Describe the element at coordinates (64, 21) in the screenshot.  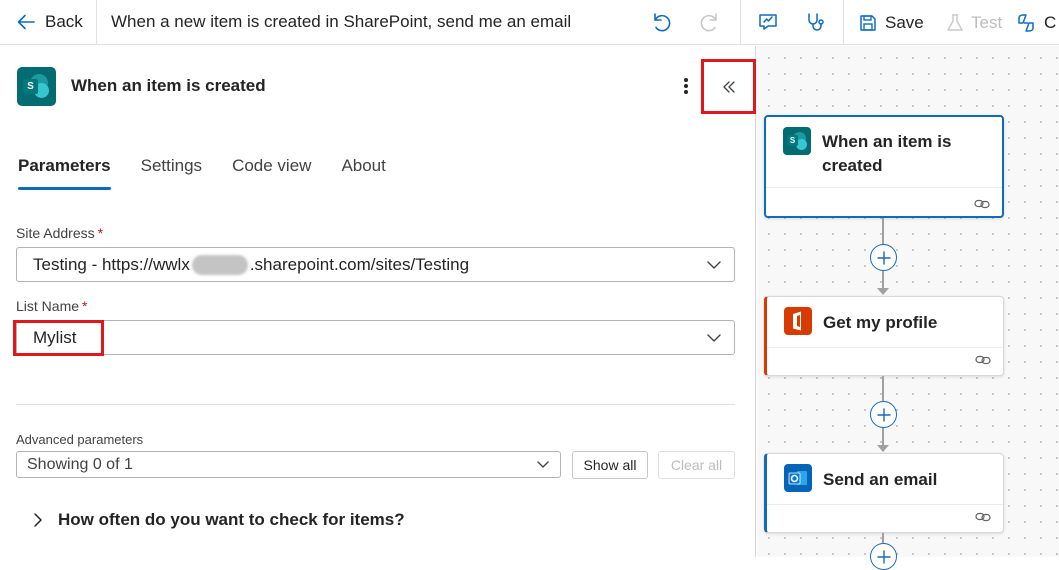
I see `back-label: Back` at that location.